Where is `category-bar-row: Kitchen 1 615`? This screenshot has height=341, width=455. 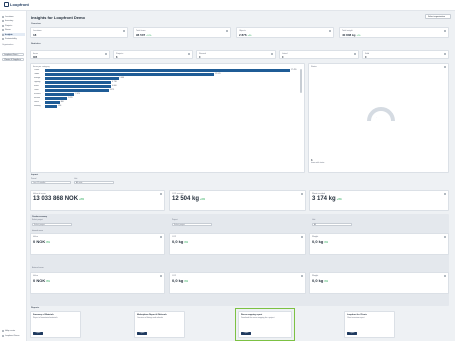
category-bar-row: Kitchen 1 615 is located at coordinates (166, 98).